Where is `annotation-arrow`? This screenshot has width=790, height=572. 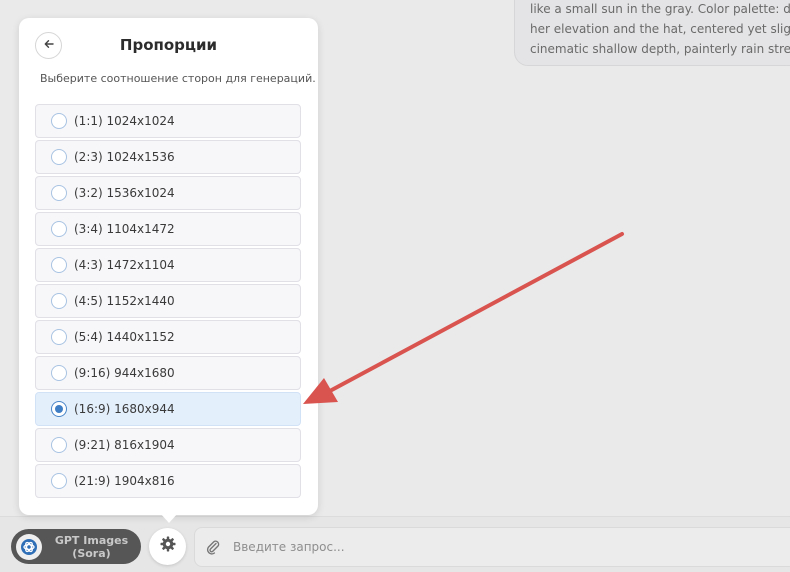
annotation-arrow is located at coordinates (463, 318).